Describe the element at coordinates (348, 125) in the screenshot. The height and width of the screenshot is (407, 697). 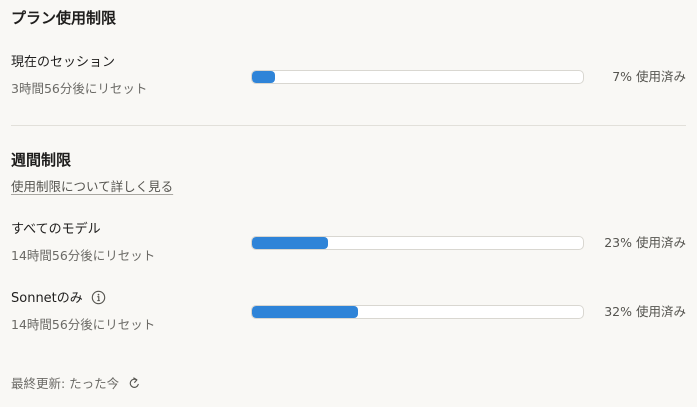
I see `section-divider` at that location.